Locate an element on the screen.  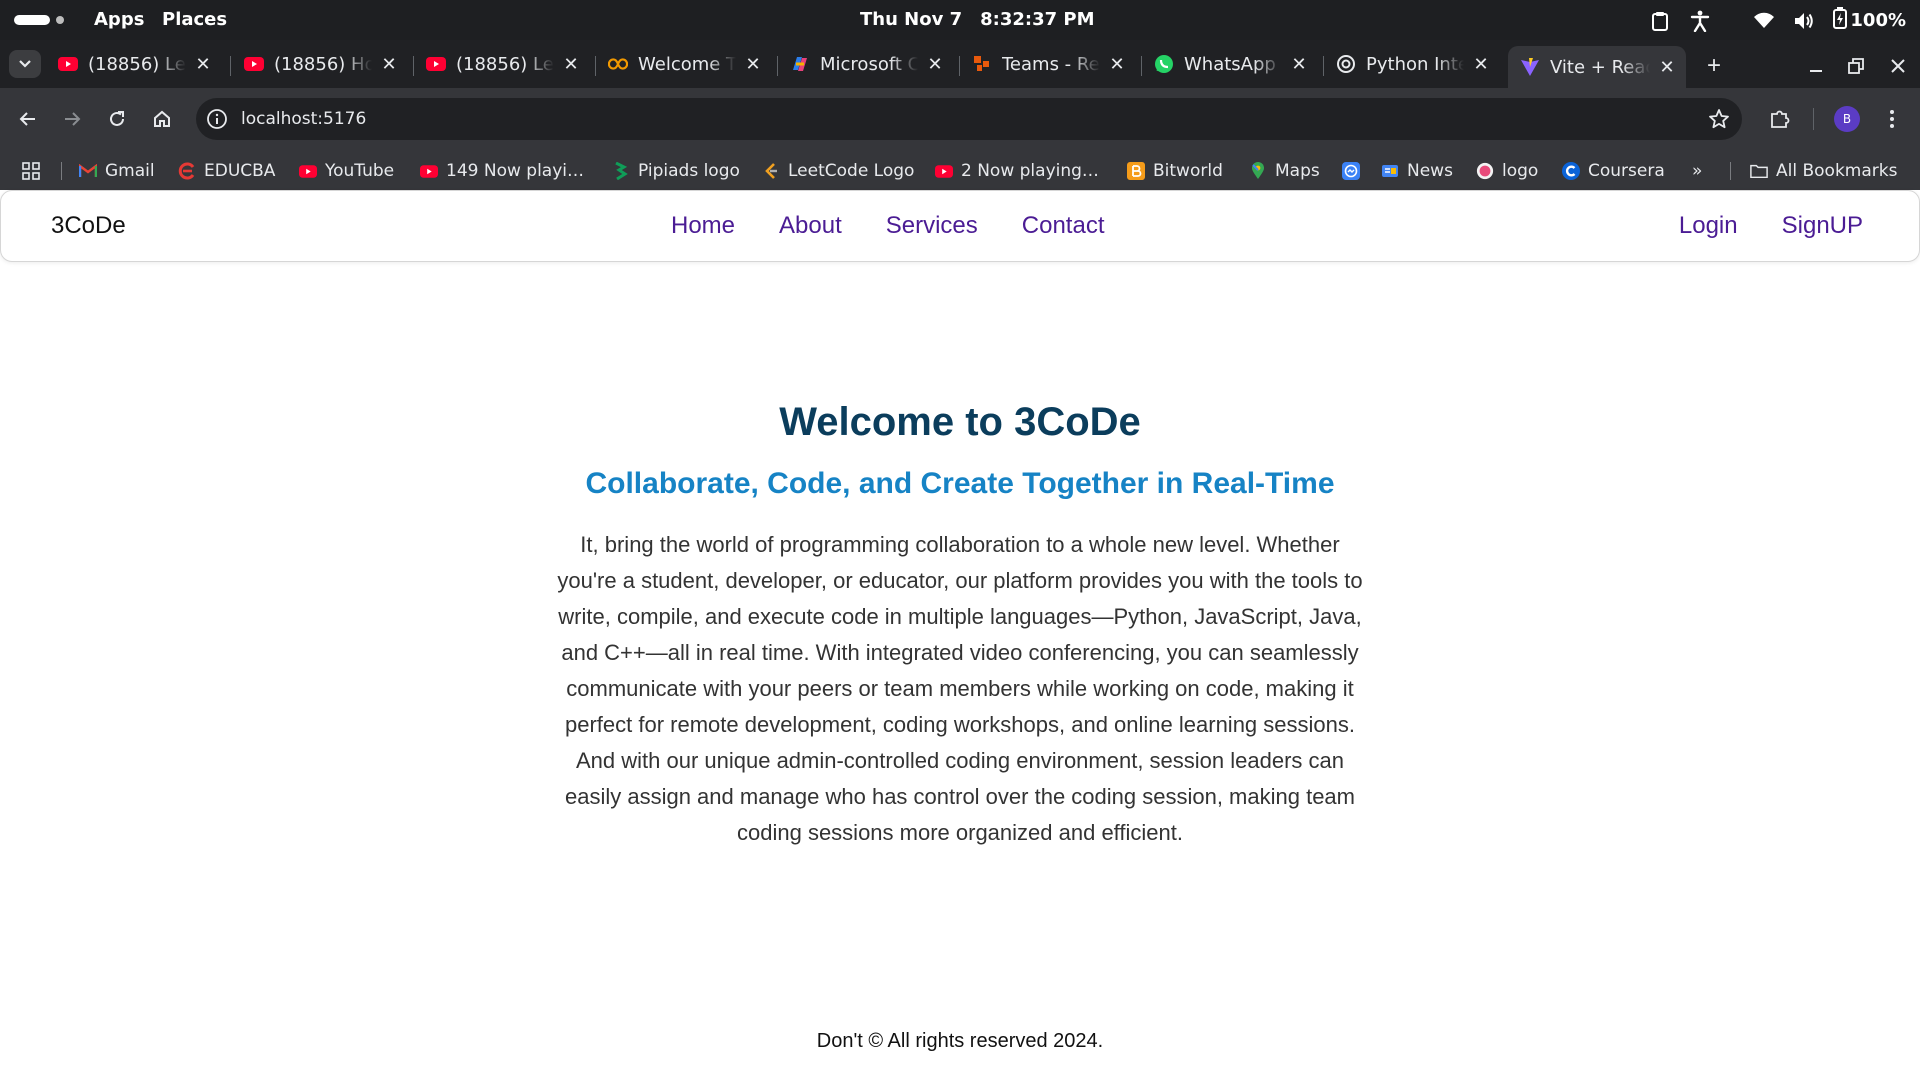
forward-button is located at coordinates (72, 119).